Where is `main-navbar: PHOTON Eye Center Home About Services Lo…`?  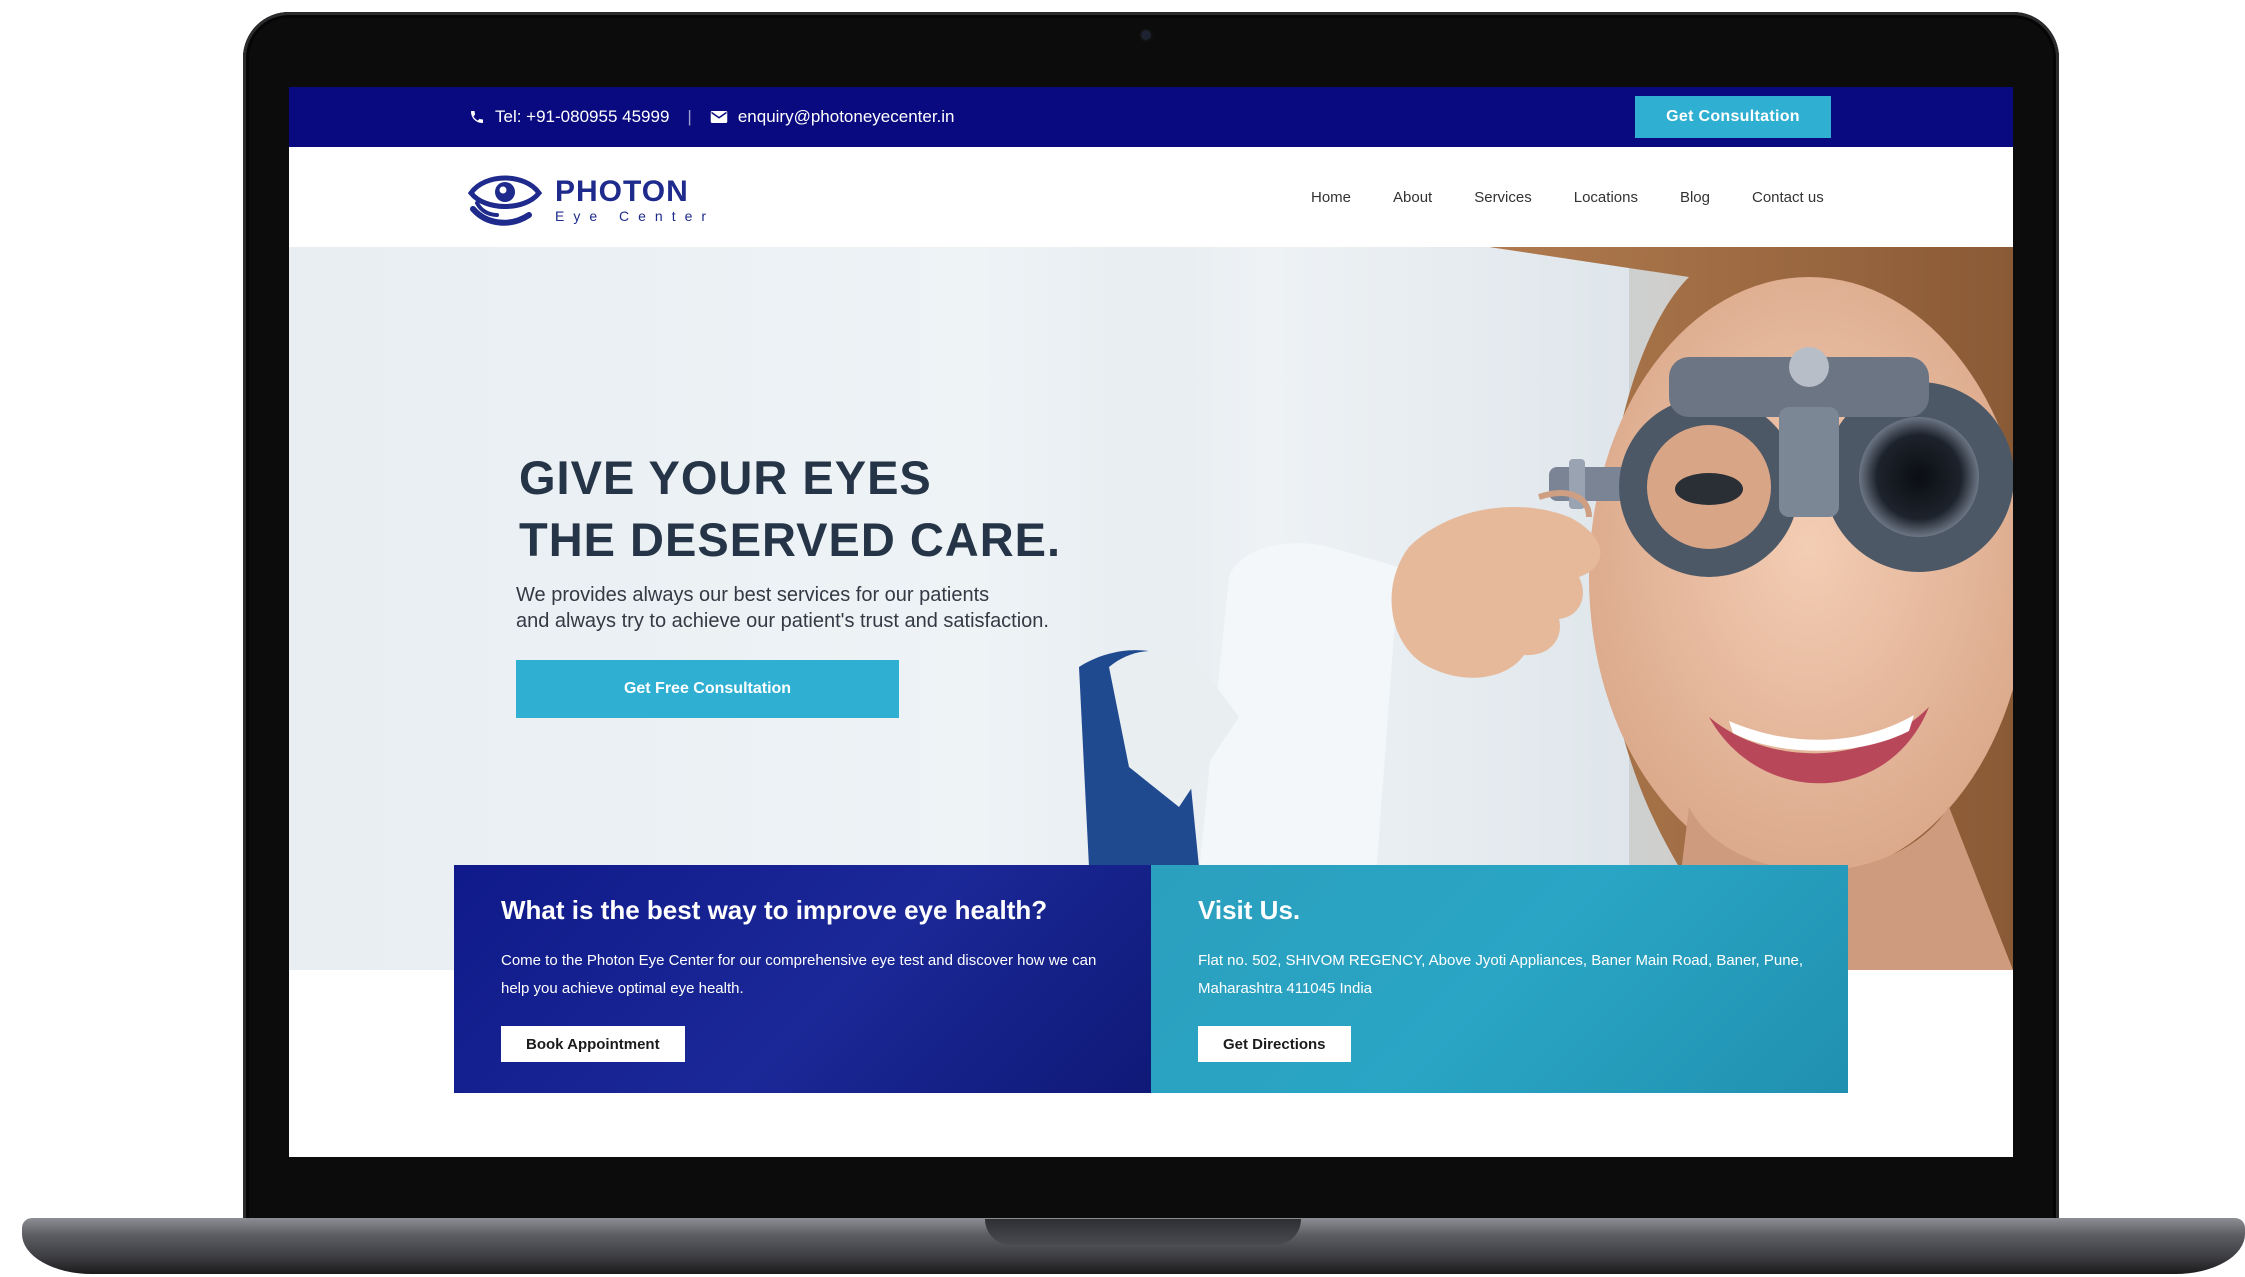 main-navbar: PHOTON Eye Center Home About Services Lo… is located at coordinates (1151, 197).